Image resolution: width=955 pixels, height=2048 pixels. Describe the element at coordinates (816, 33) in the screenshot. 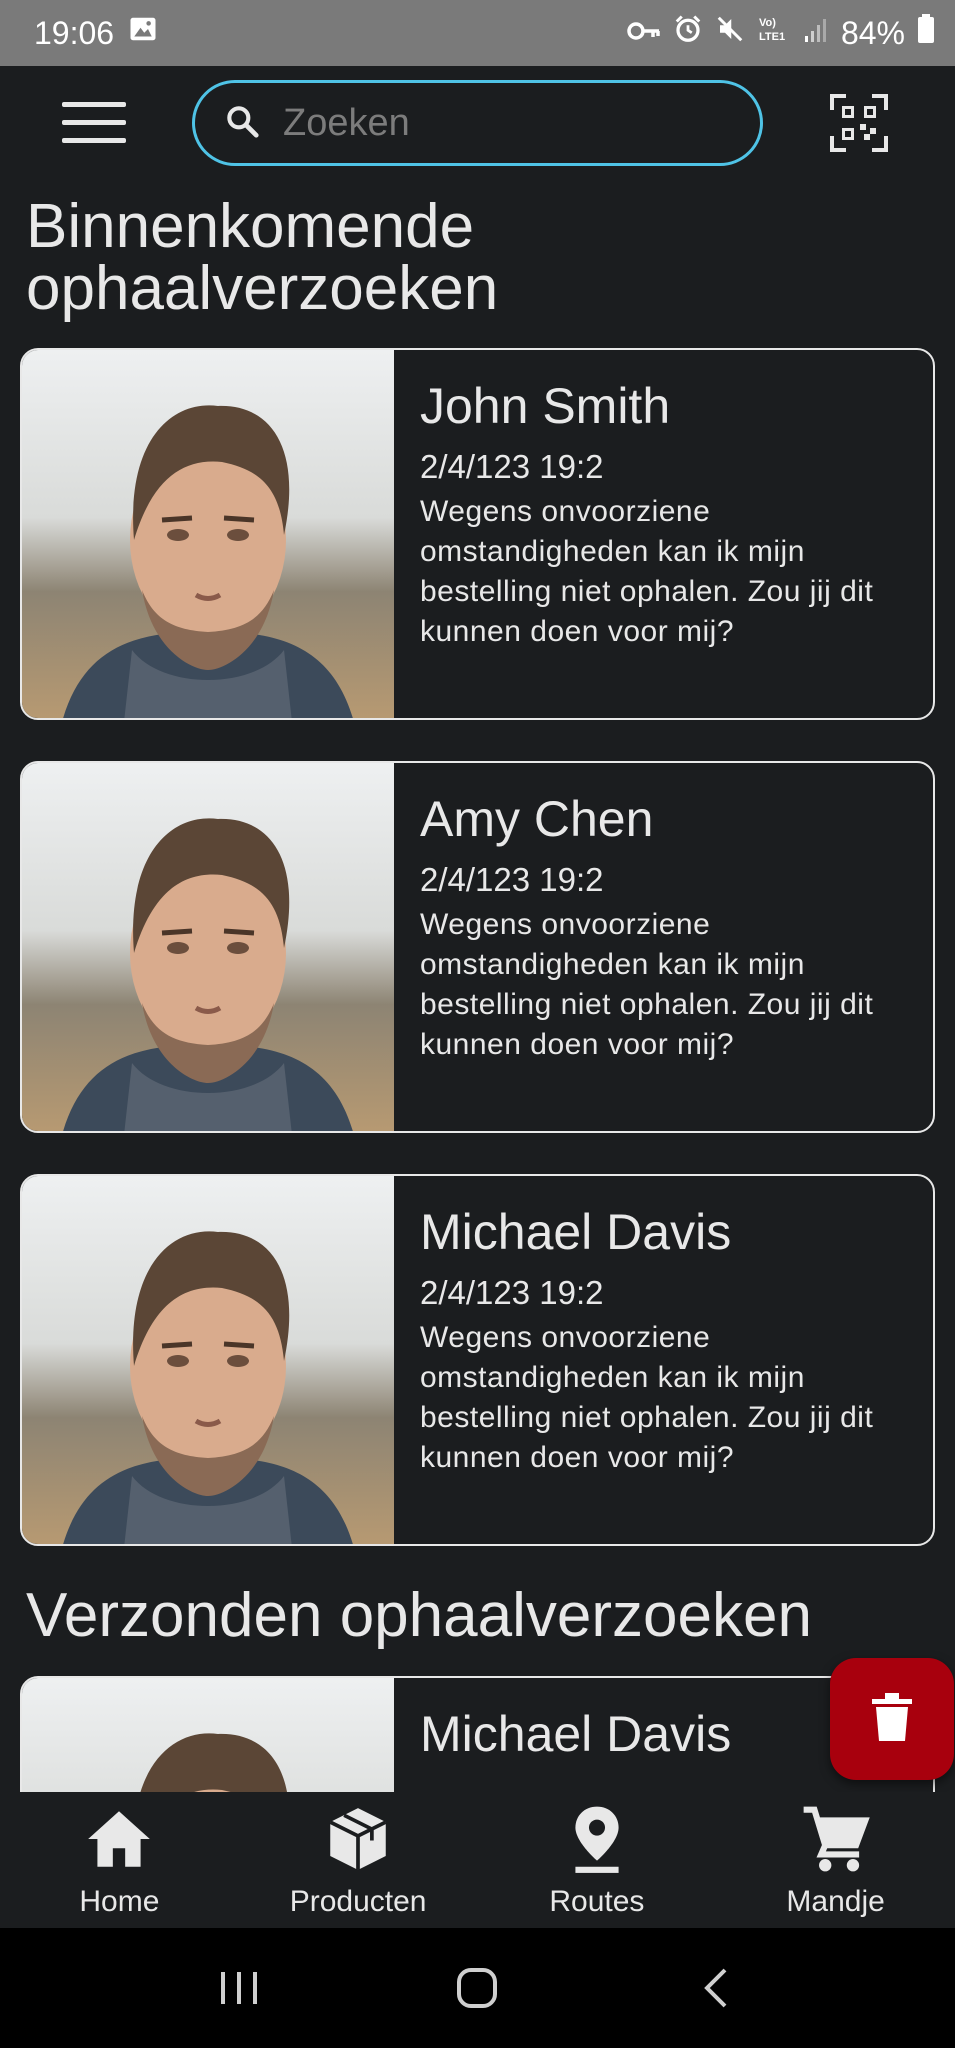

I see `signal-icon` at that location.